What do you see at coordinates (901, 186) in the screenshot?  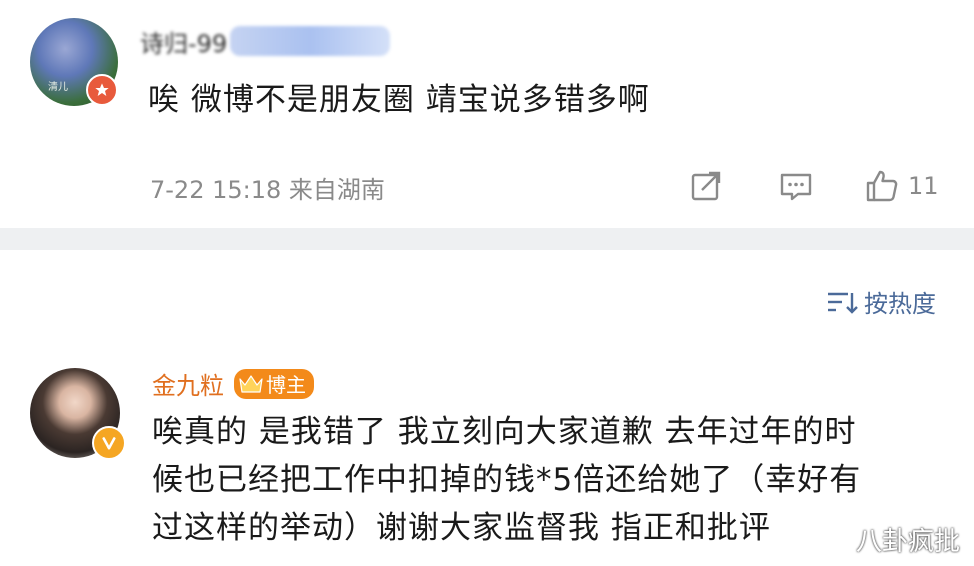 I see `like-button: 11` at bounding box center [901, 186].